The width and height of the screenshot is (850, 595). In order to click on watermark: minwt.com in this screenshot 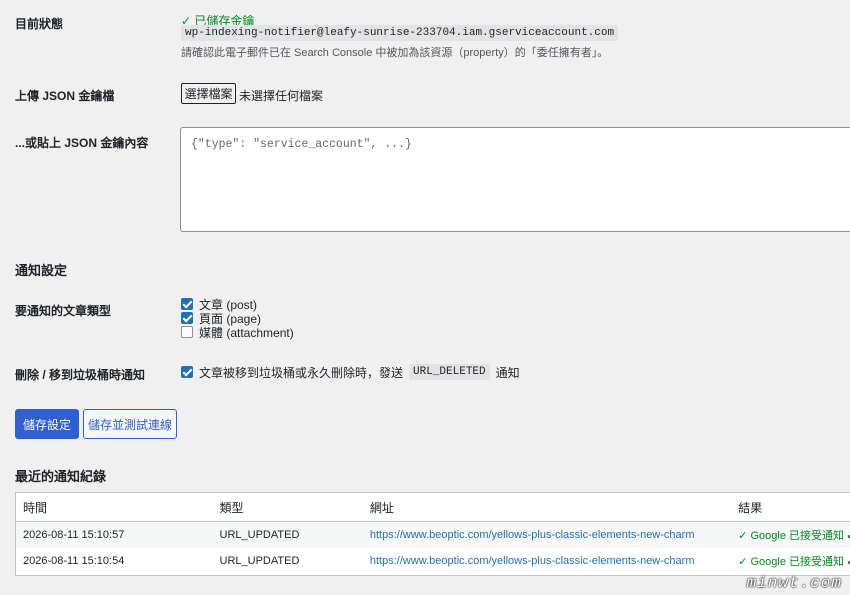, I will do `click(794, 583)`.